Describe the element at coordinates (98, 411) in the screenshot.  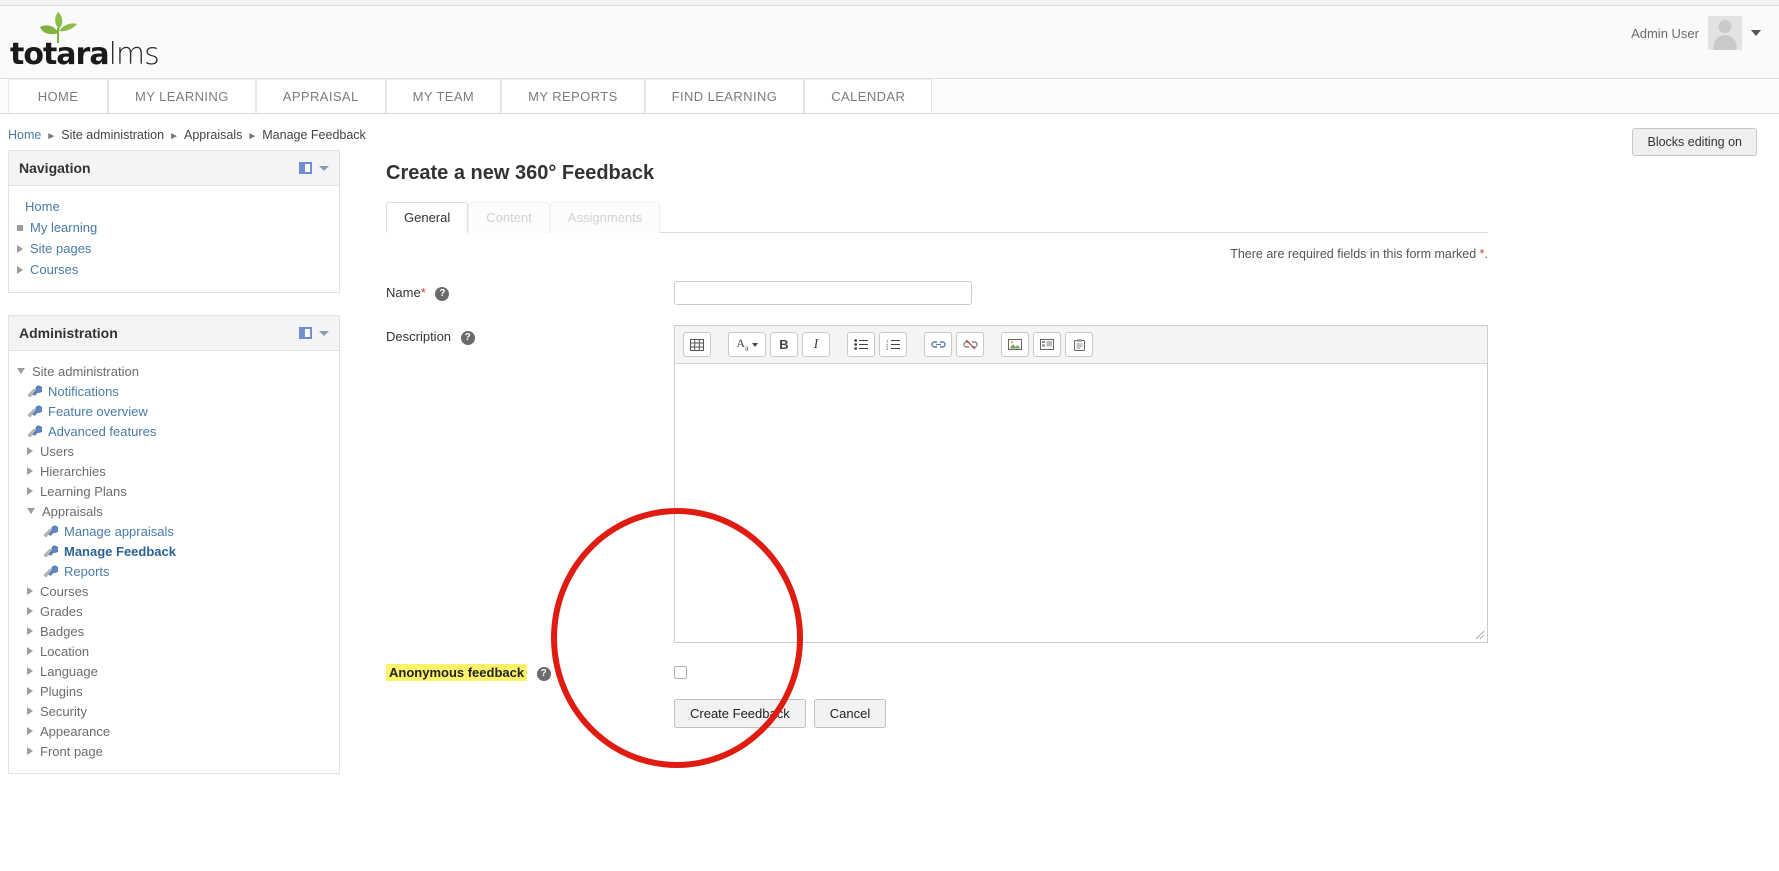
I see `admin-item-label: Feature overview` at that location.